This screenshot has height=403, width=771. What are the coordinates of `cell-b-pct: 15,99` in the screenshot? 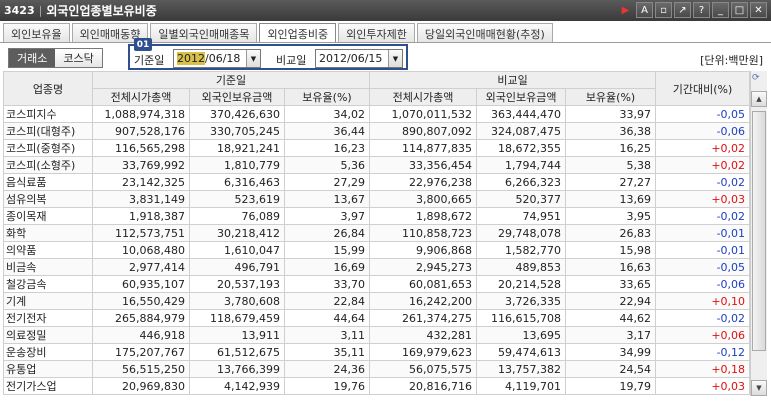 It's located at (327, 250).